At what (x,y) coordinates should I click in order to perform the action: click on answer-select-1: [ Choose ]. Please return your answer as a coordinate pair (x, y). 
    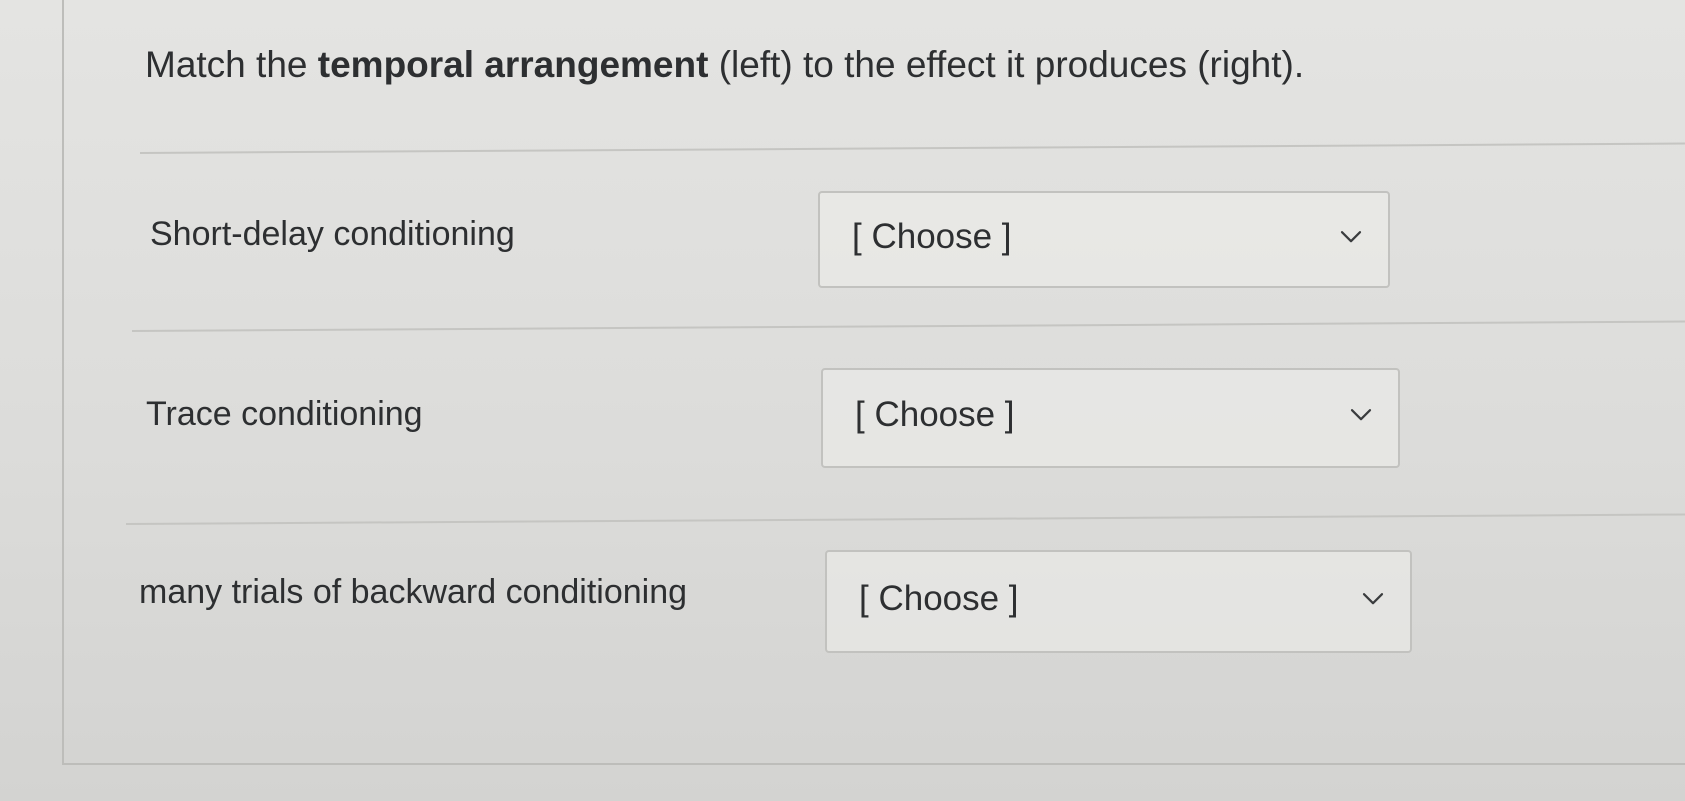
    Looking at the image, I should click on (1104, 239).